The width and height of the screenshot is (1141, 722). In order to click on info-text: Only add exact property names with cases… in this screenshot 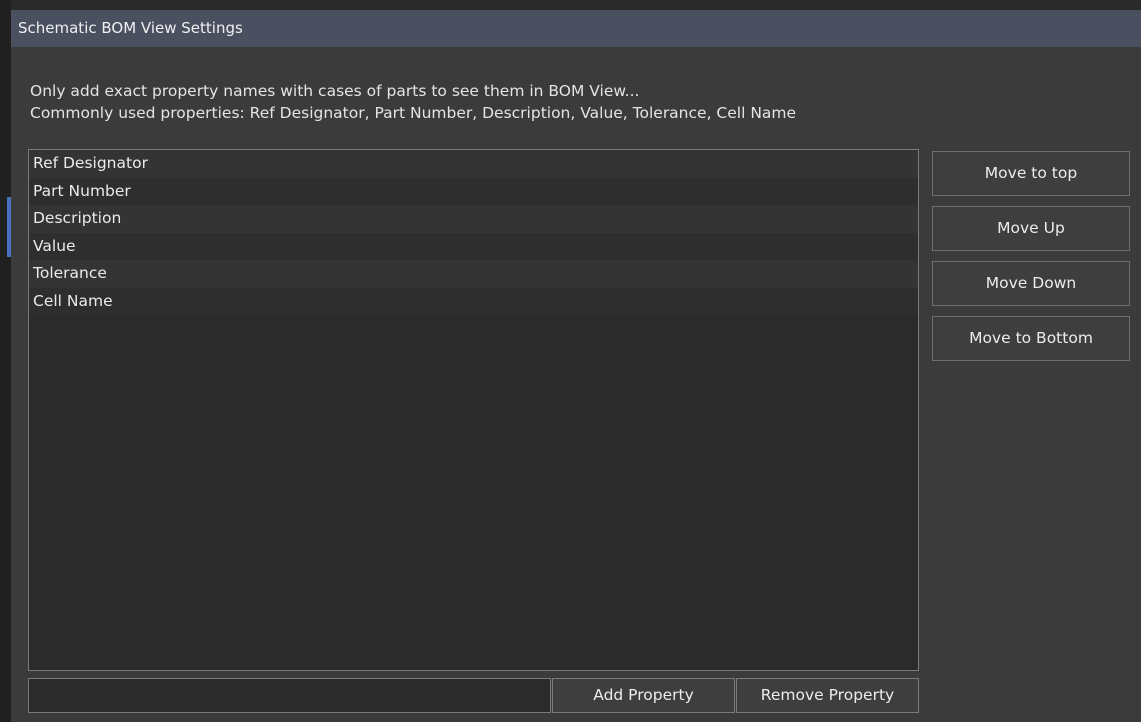, I will do `click(413, 102)`.